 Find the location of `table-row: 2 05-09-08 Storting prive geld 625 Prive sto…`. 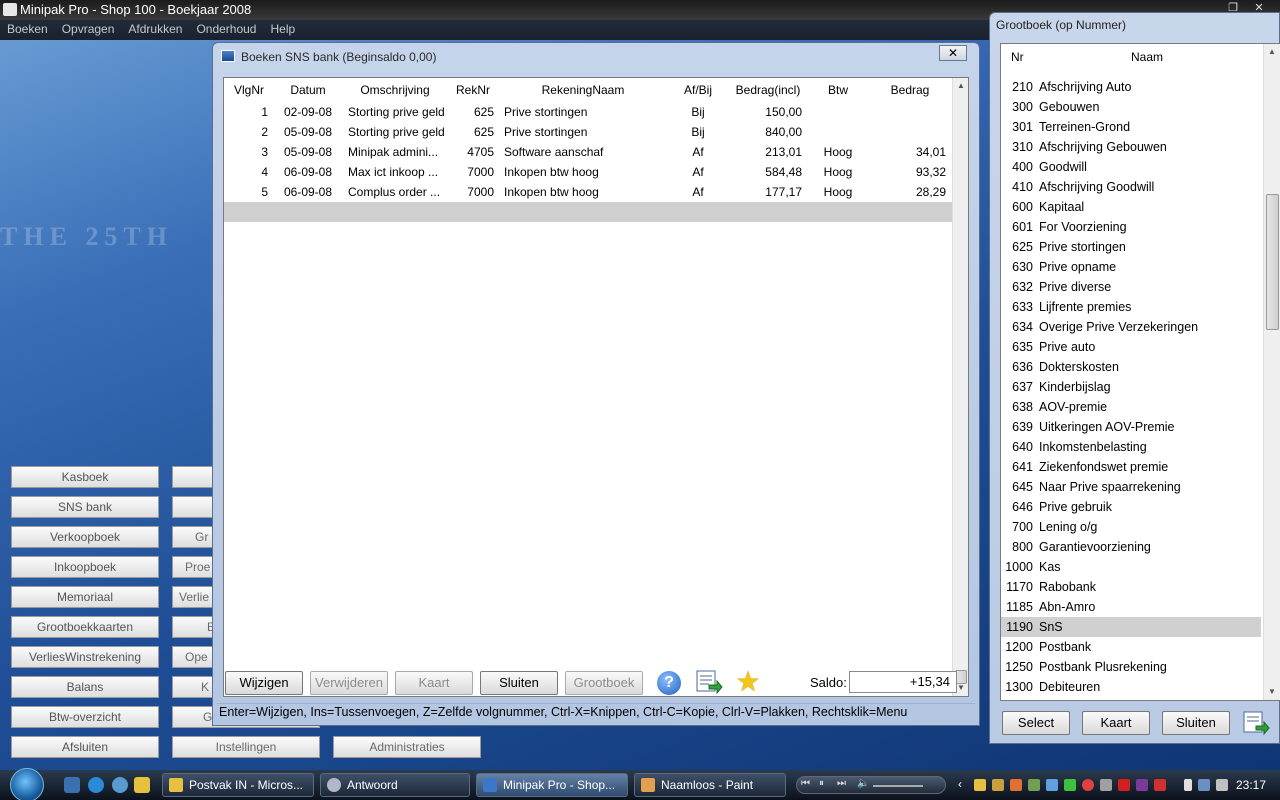

table-row: 2 05-09-08 Storting prive geld 625 Prive sto… is located at coordinates (588, 132).